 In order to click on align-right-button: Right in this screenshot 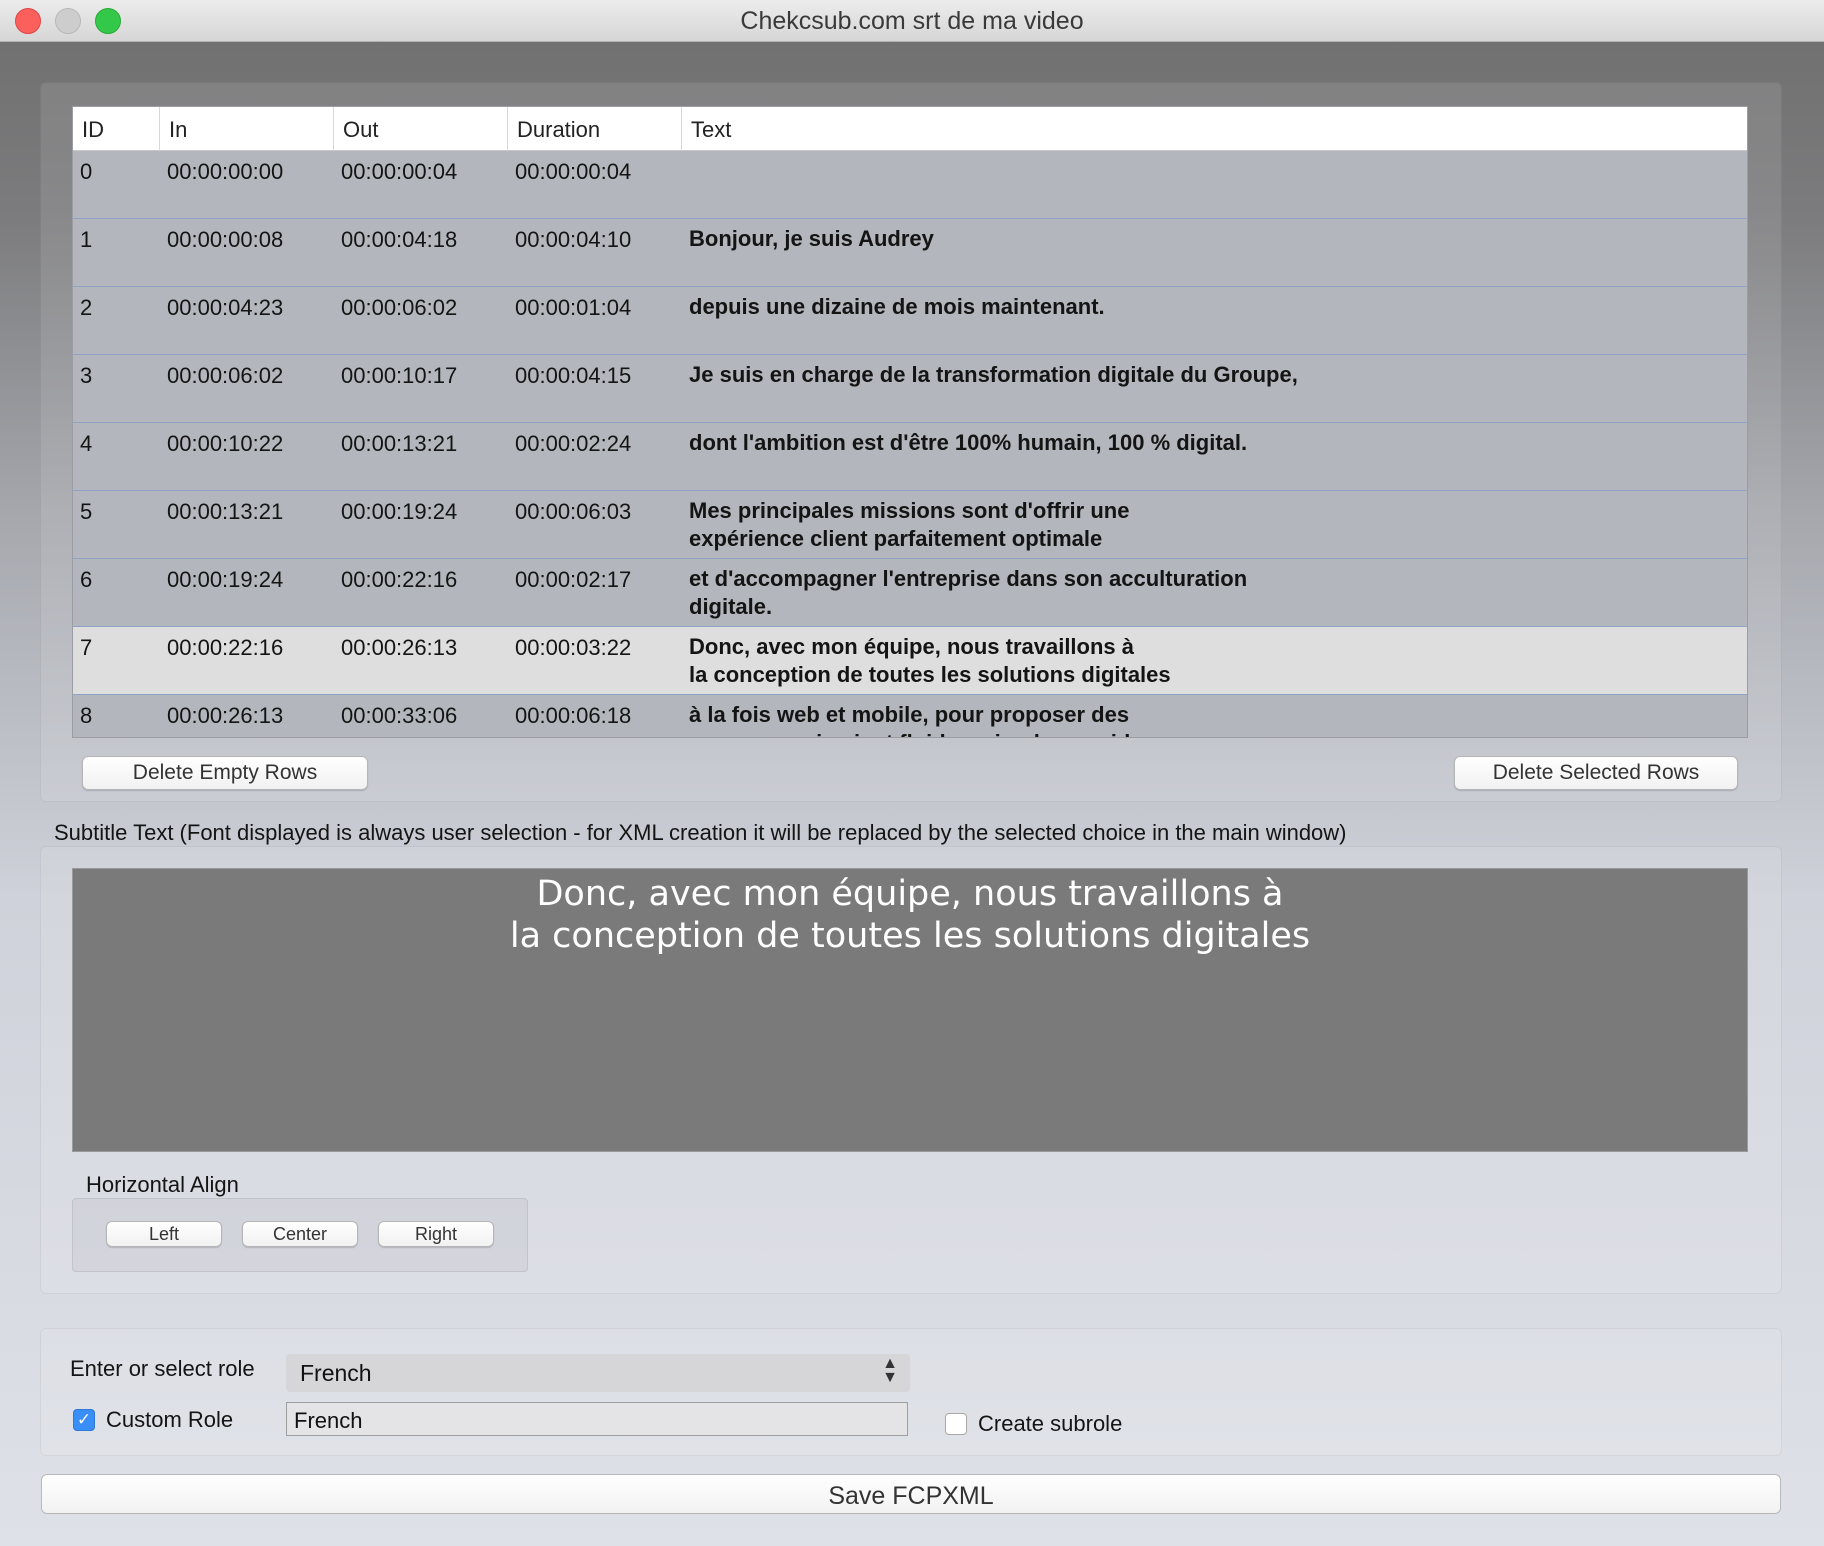, I will do `click(436, 1234)`.